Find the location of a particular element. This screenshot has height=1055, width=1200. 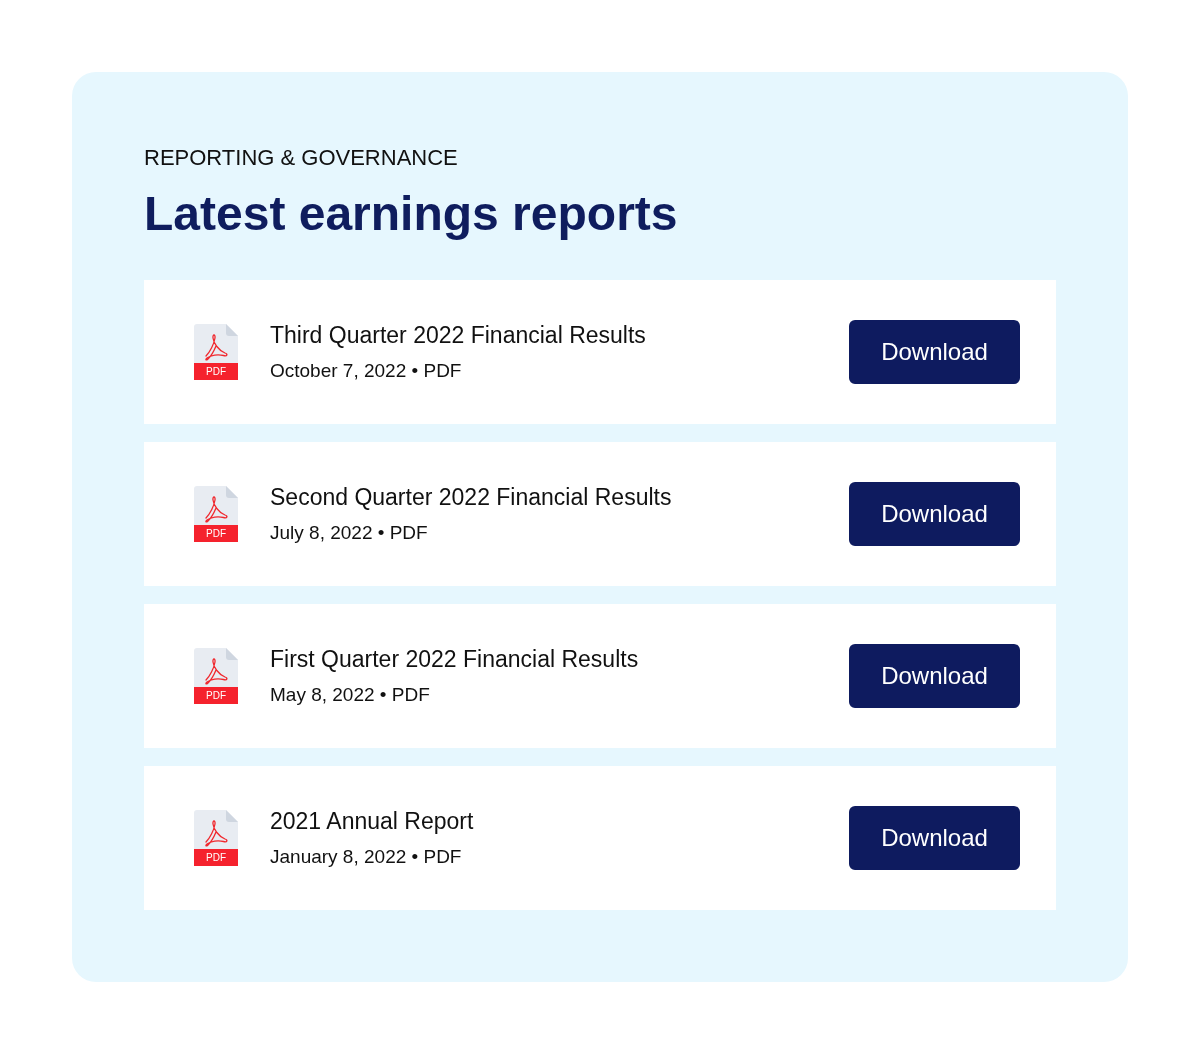

report-title: Third Quarter 2022 Financial Results is located at coordinates (458, 335).